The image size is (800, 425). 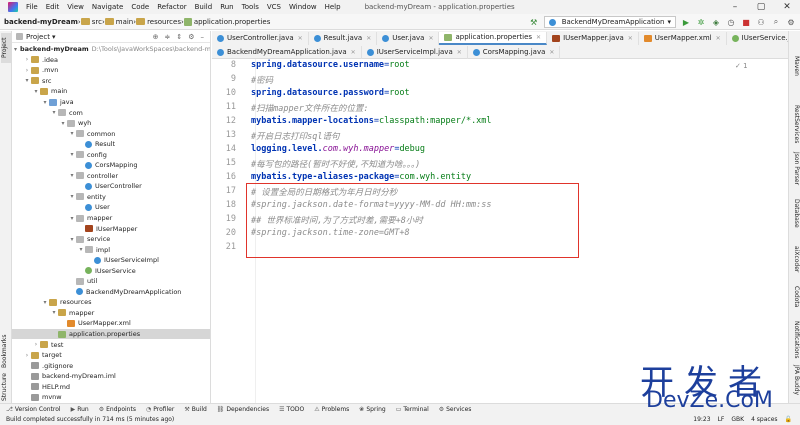 What do you see at coordinates (158, 22) in the screenshot?
I see `breadcrumb-item: resources` at bounding box center [158, 22].